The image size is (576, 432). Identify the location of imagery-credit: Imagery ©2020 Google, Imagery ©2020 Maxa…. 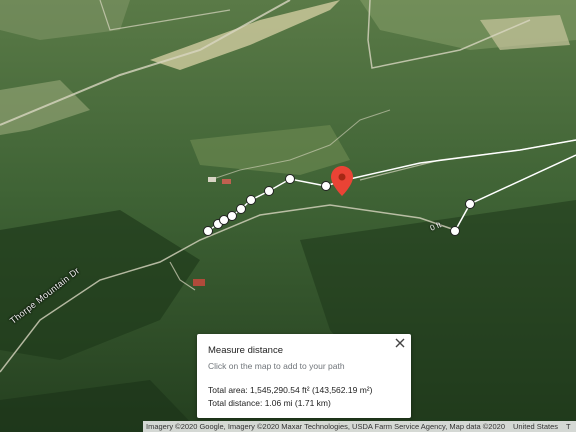
(325, 426).